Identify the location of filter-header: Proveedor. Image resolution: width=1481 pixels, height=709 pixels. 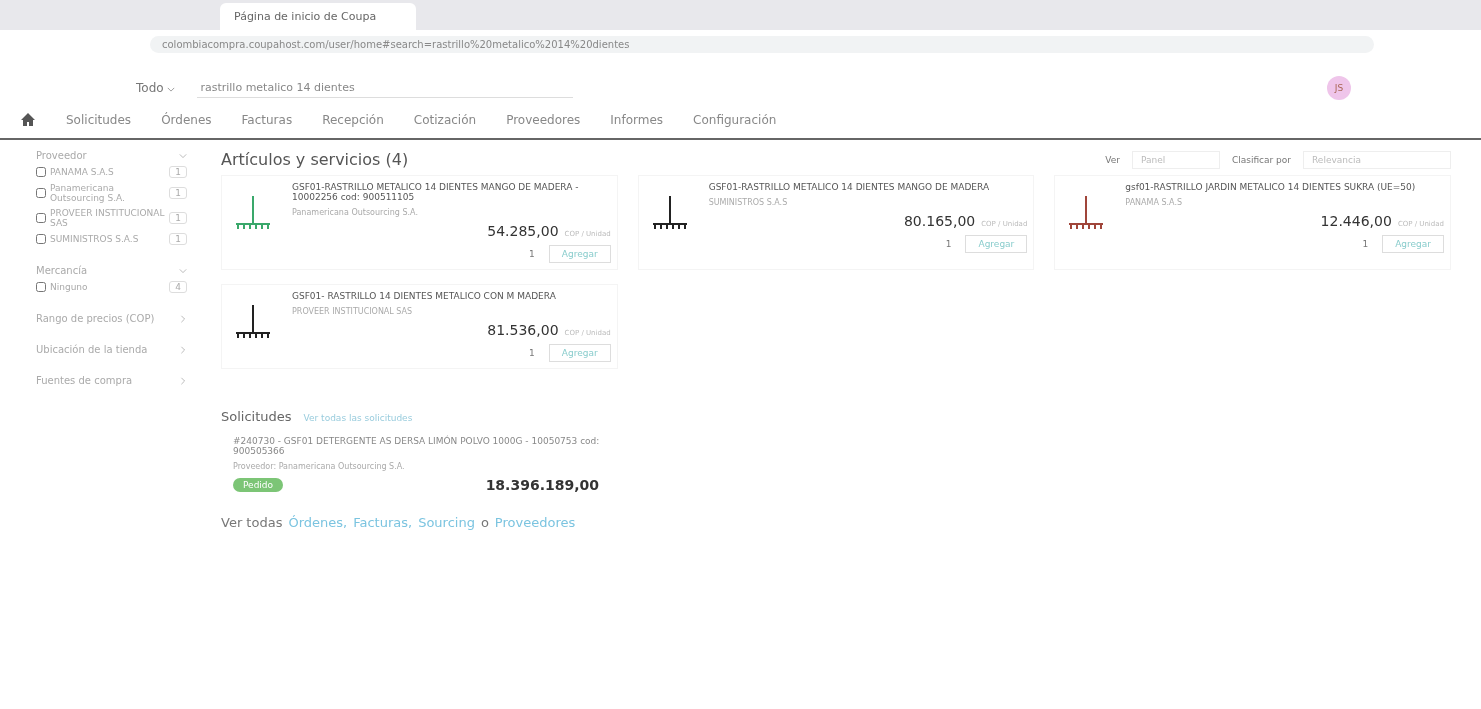
(61, 155).